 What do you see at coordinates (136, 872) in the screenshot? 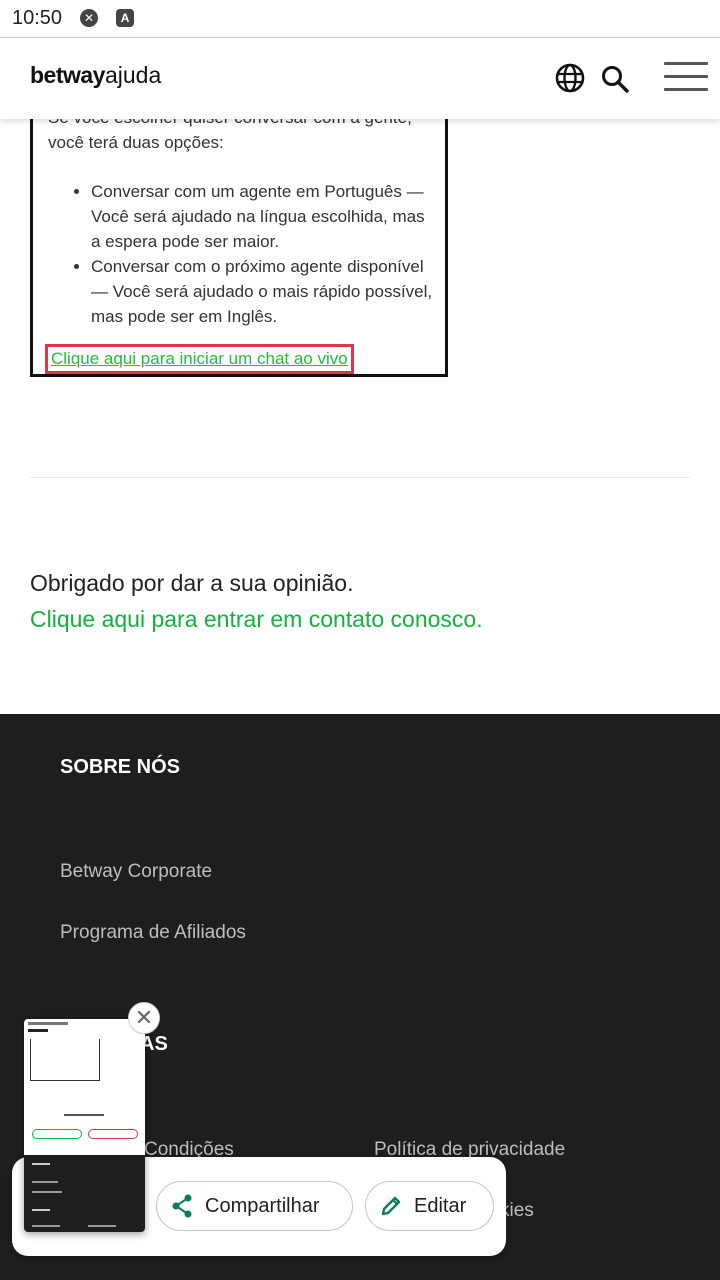
I see `footer-link-corporate: Betway Corporate` at bounding box center [136, 872].